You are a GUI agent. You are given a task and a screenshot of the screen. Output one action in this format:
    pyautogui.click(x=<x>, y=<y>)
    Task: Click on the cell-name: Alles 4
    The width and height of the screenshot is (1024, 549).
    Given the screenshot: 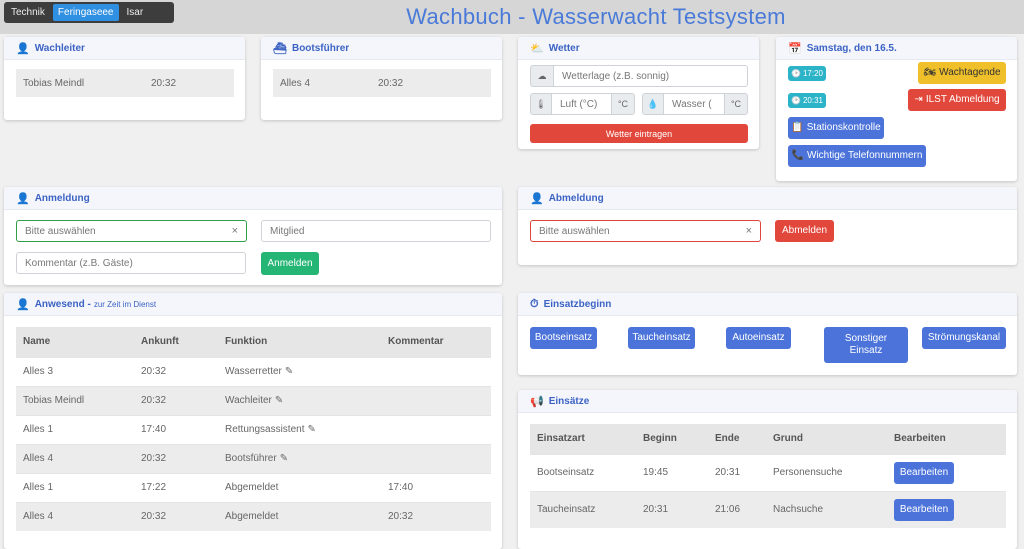 What is the action you would take?
    pyautogui.click(x=75, y=516)
    